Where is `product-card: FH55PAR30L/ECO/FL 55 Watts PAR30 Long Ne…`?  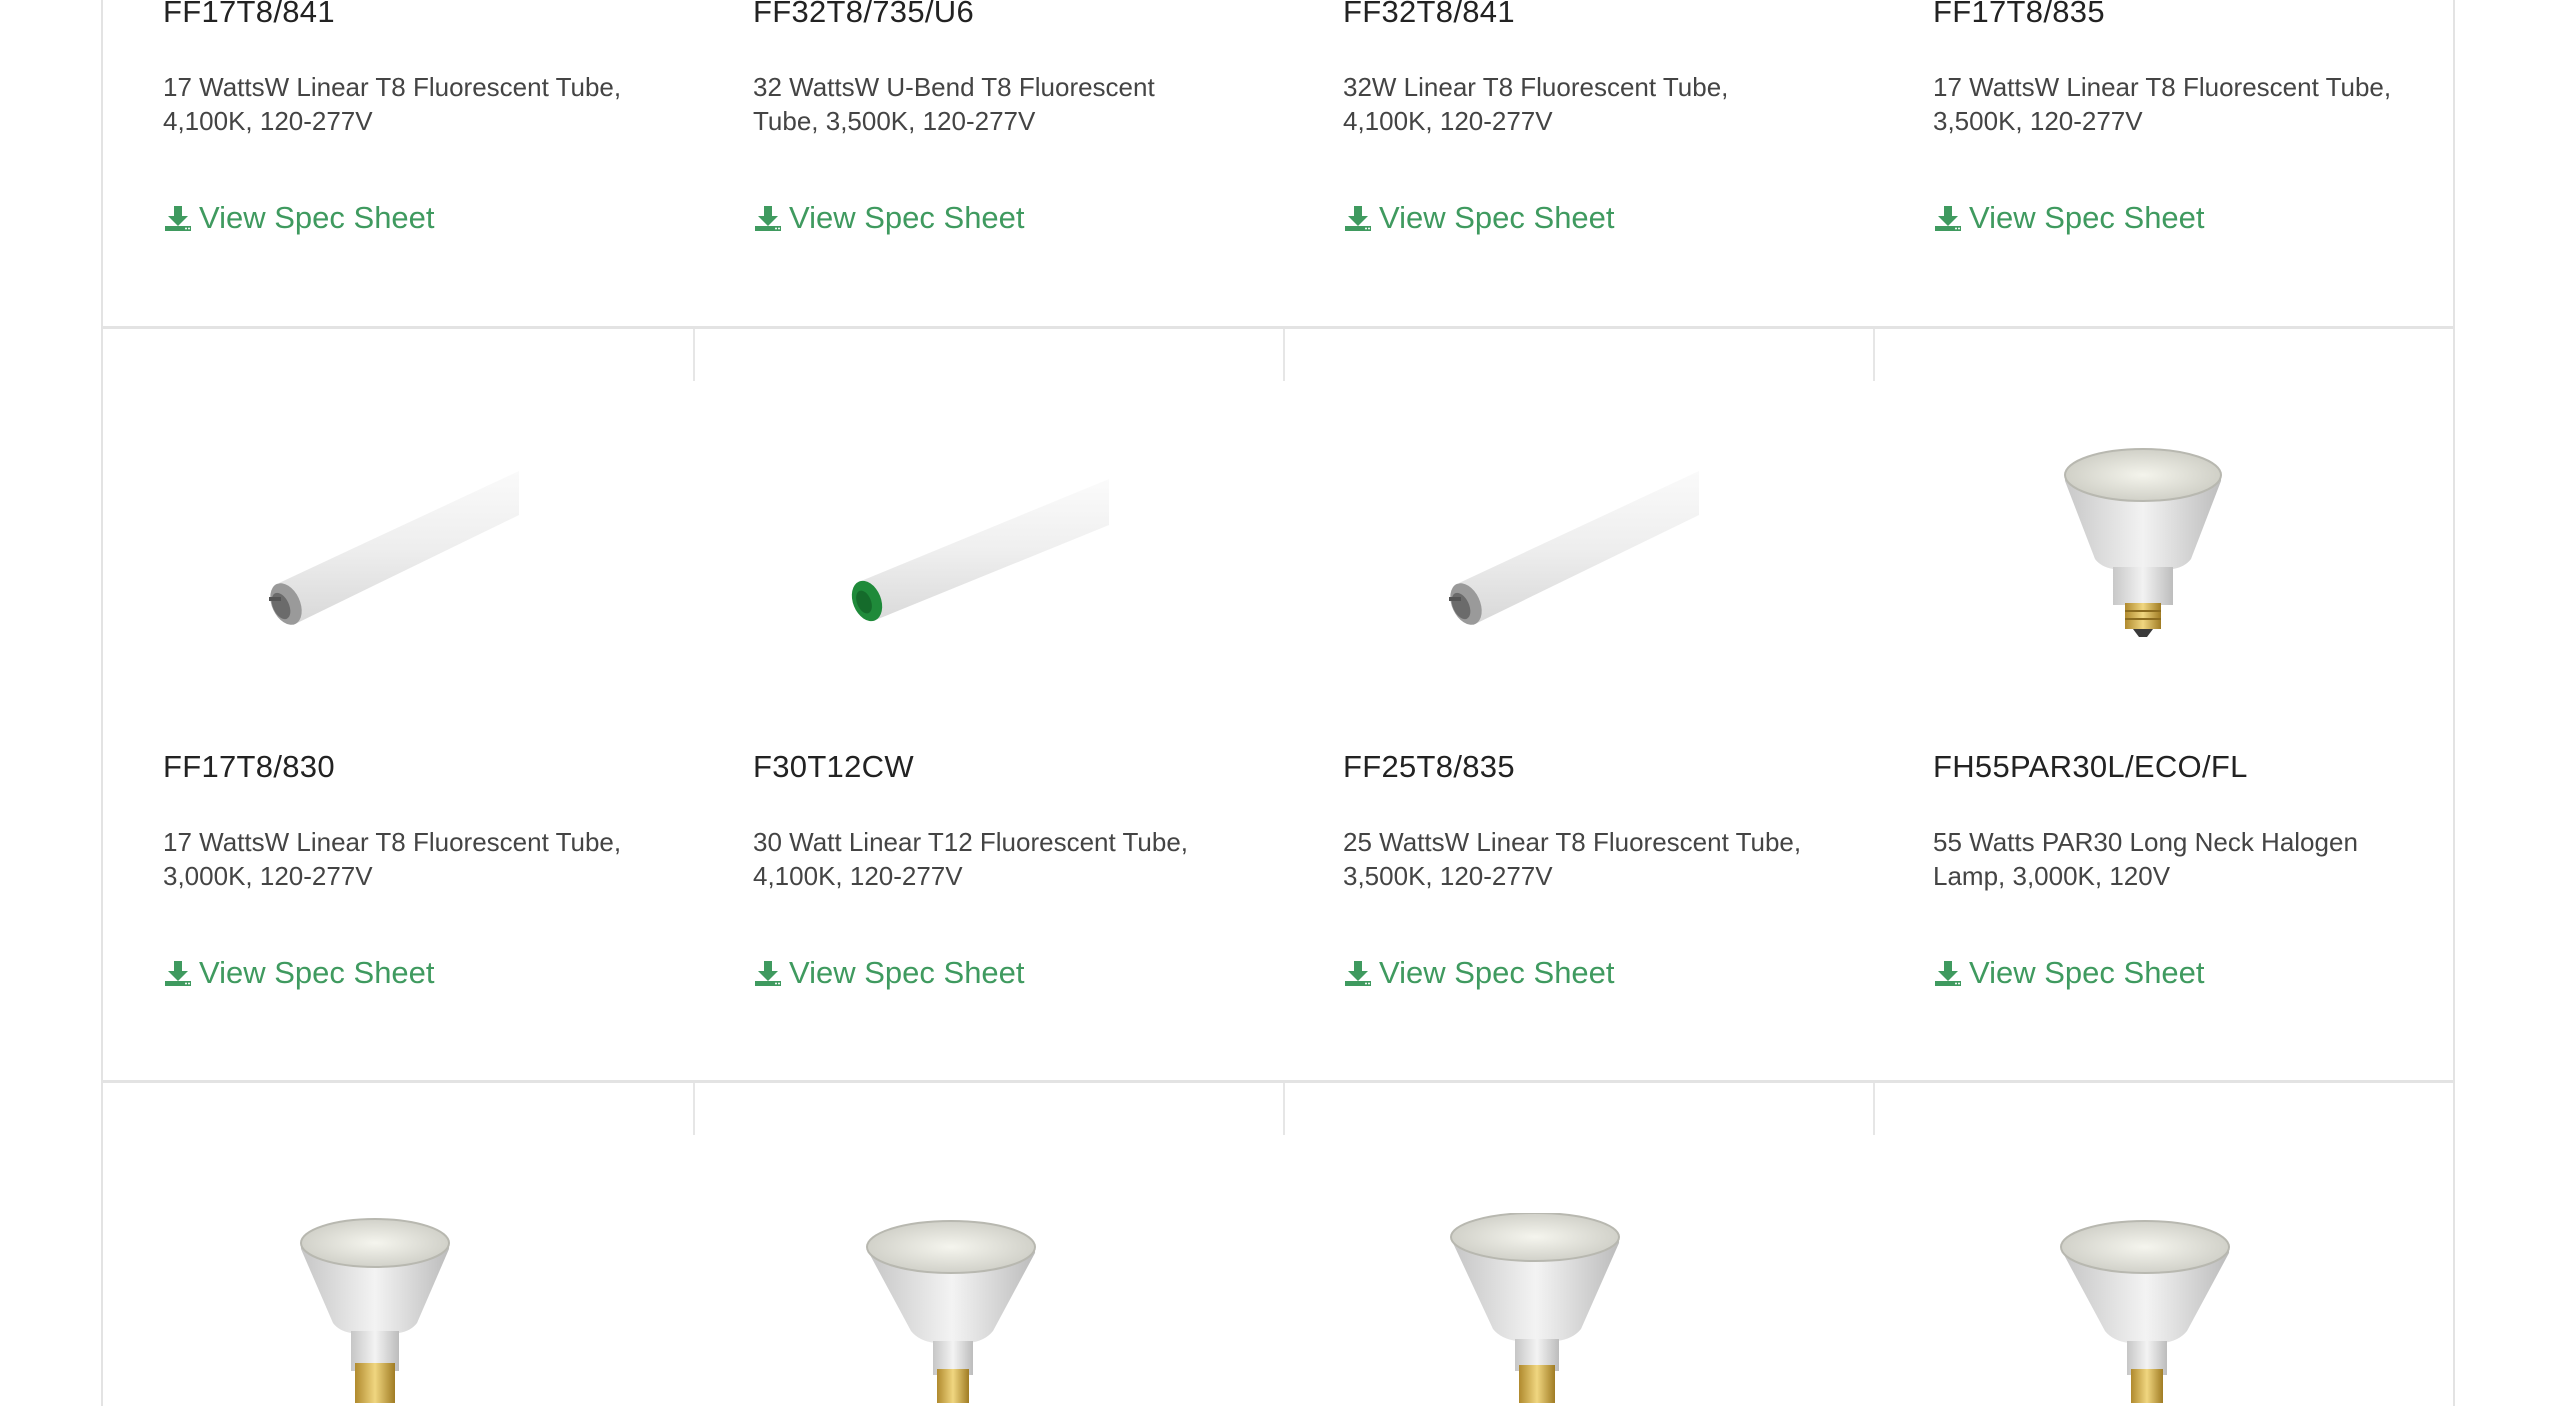
product-card: FH55PAR30L/ECO/FL 55 Watts PAR30 Long Ne… is located at coordinates (2163, 706).